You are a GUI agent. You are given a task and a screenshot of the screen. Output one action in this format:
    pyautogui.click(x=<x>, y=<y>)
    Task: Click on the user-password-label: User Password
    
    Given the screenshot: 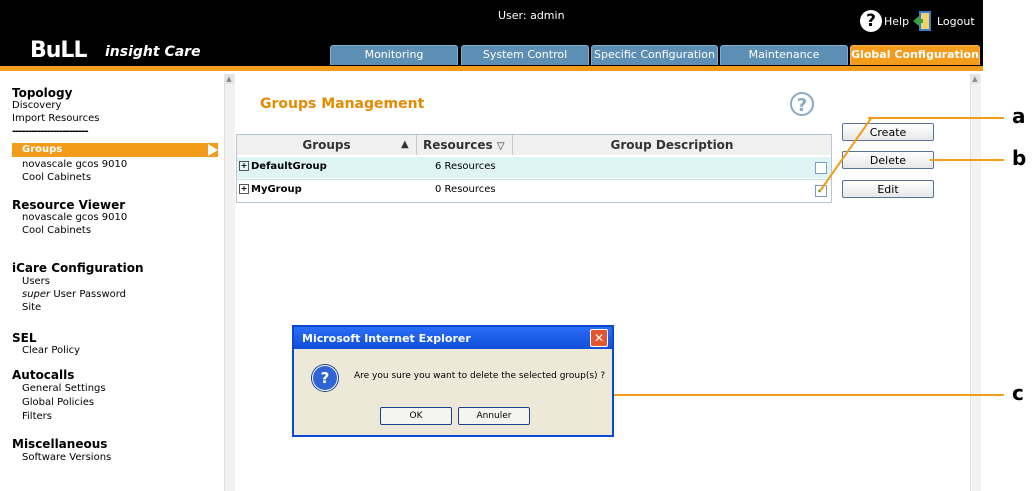 What is the action you would take?
    pyautogui.click(x=88, y=294)
    